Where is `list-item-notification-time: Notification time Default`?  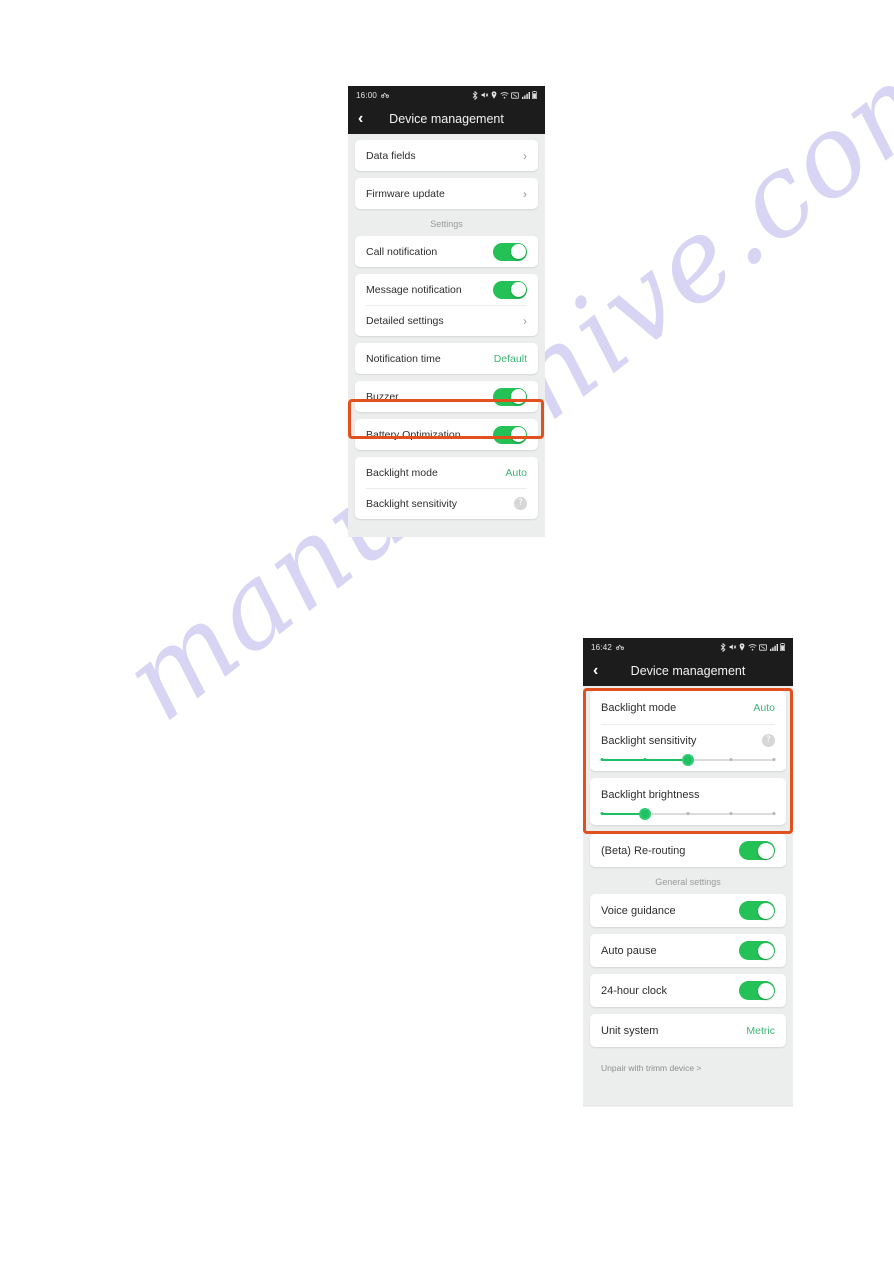 list-item-notification-time: Notification time Default is located at coordinates (446, 358).